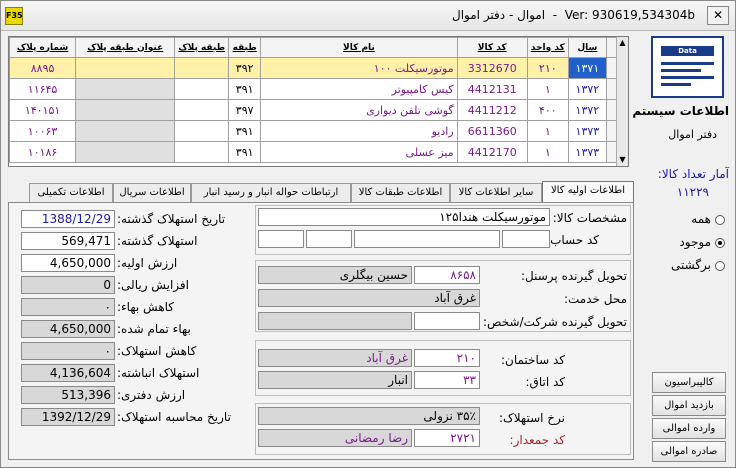 The image size is (736, 468). Describe the element at coordinates (271, 192) in the screenshot. I see `tab-warehouse-links: ارتباطات حواله انبار و رسید انبار` at that location.